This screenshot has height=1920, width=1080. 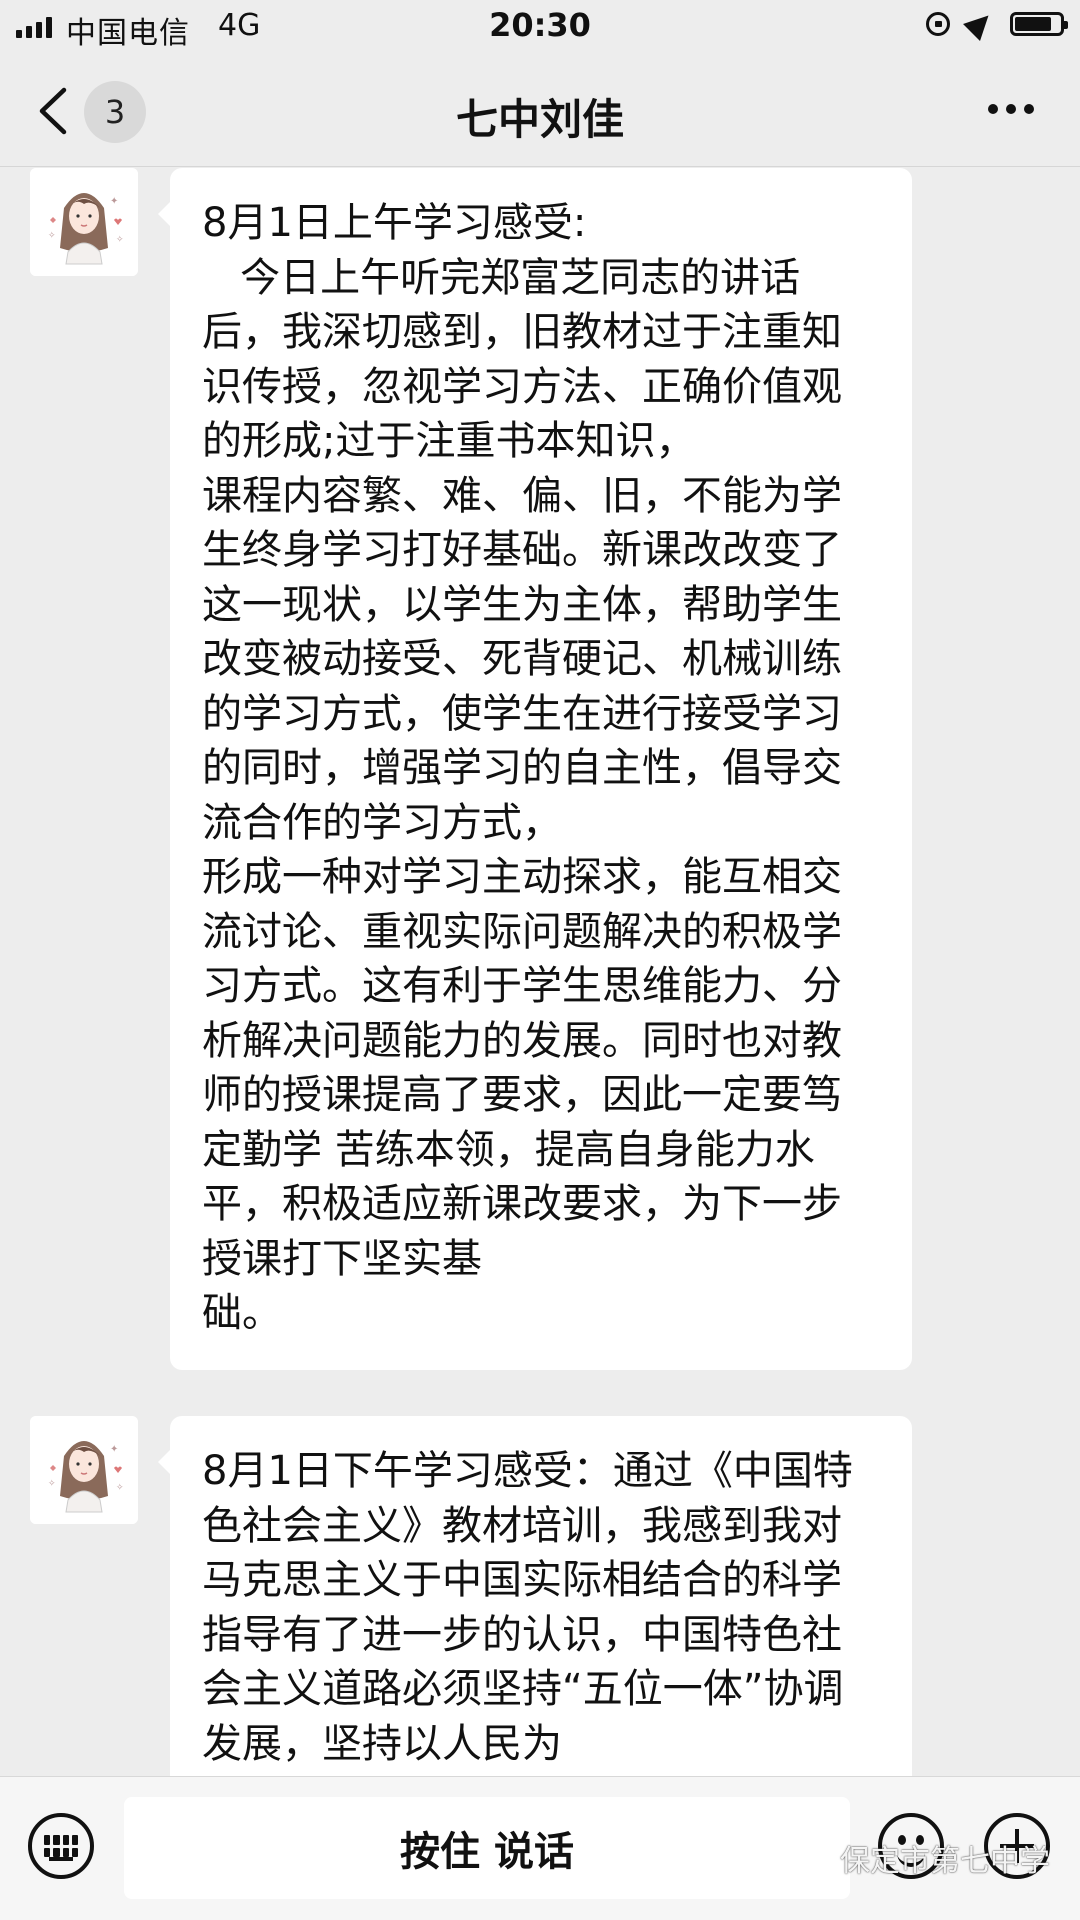 I want to click on keyboard-icon, so click(x=61, y=1846).